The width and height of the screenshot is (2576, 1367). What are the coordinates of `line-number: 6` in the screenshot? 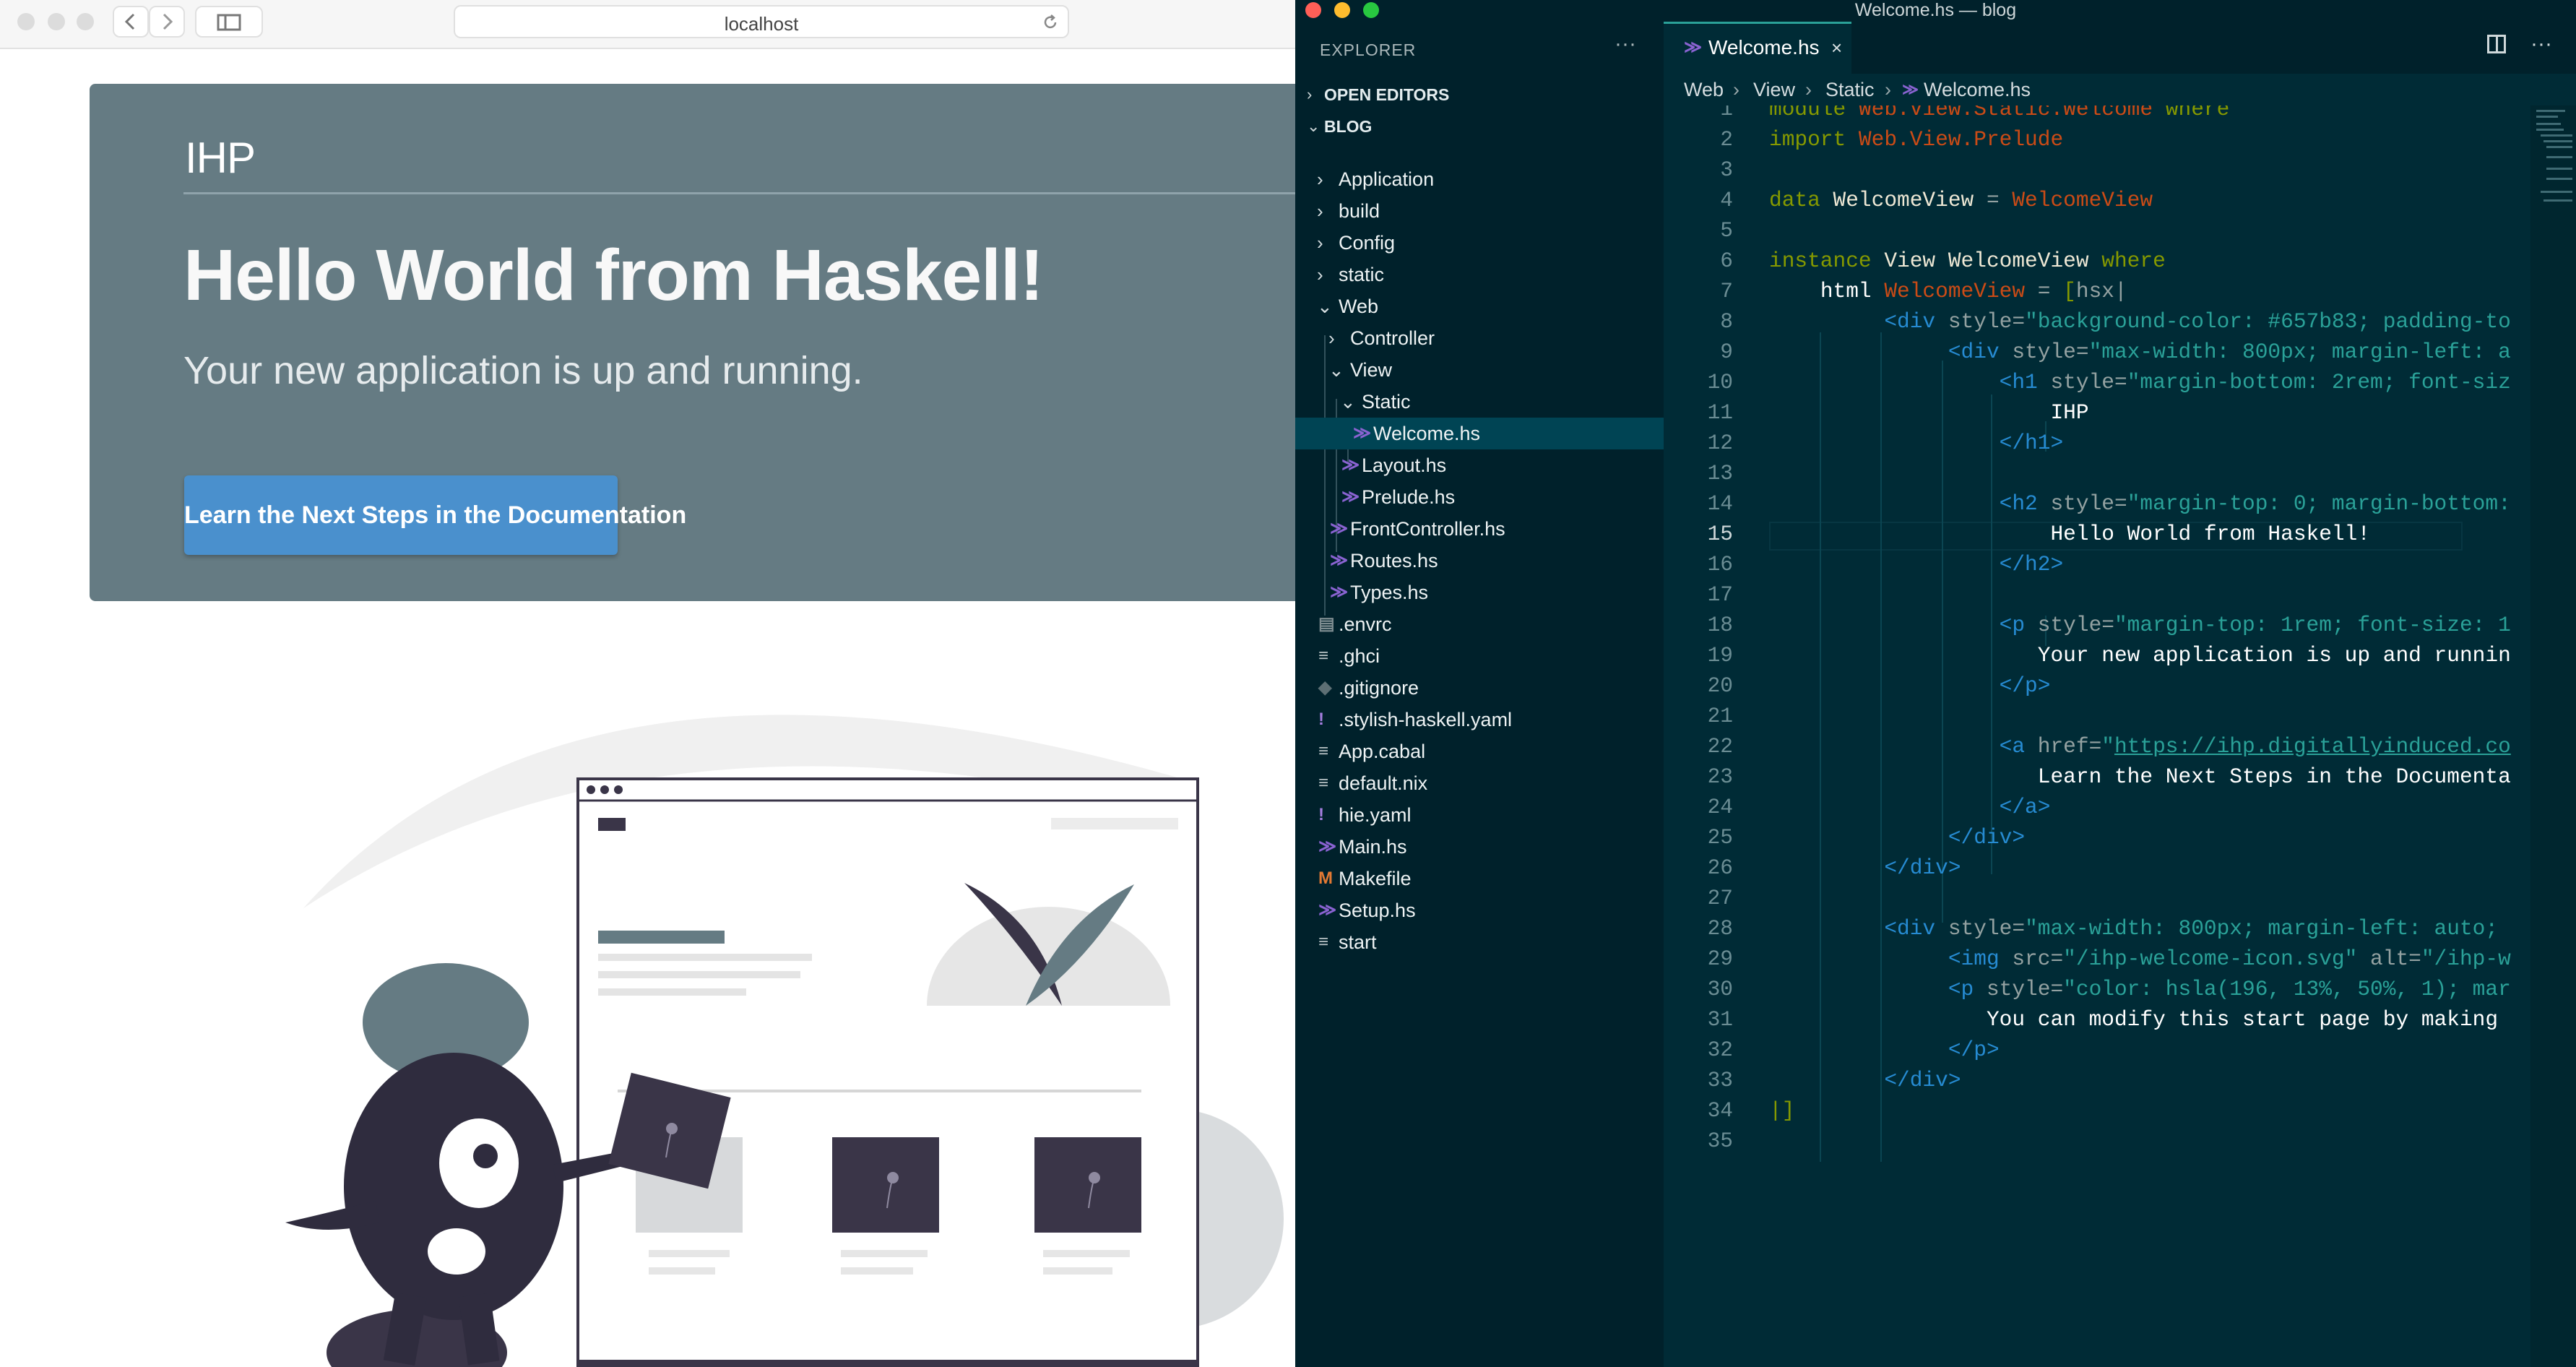 It's located at (1726, 261).